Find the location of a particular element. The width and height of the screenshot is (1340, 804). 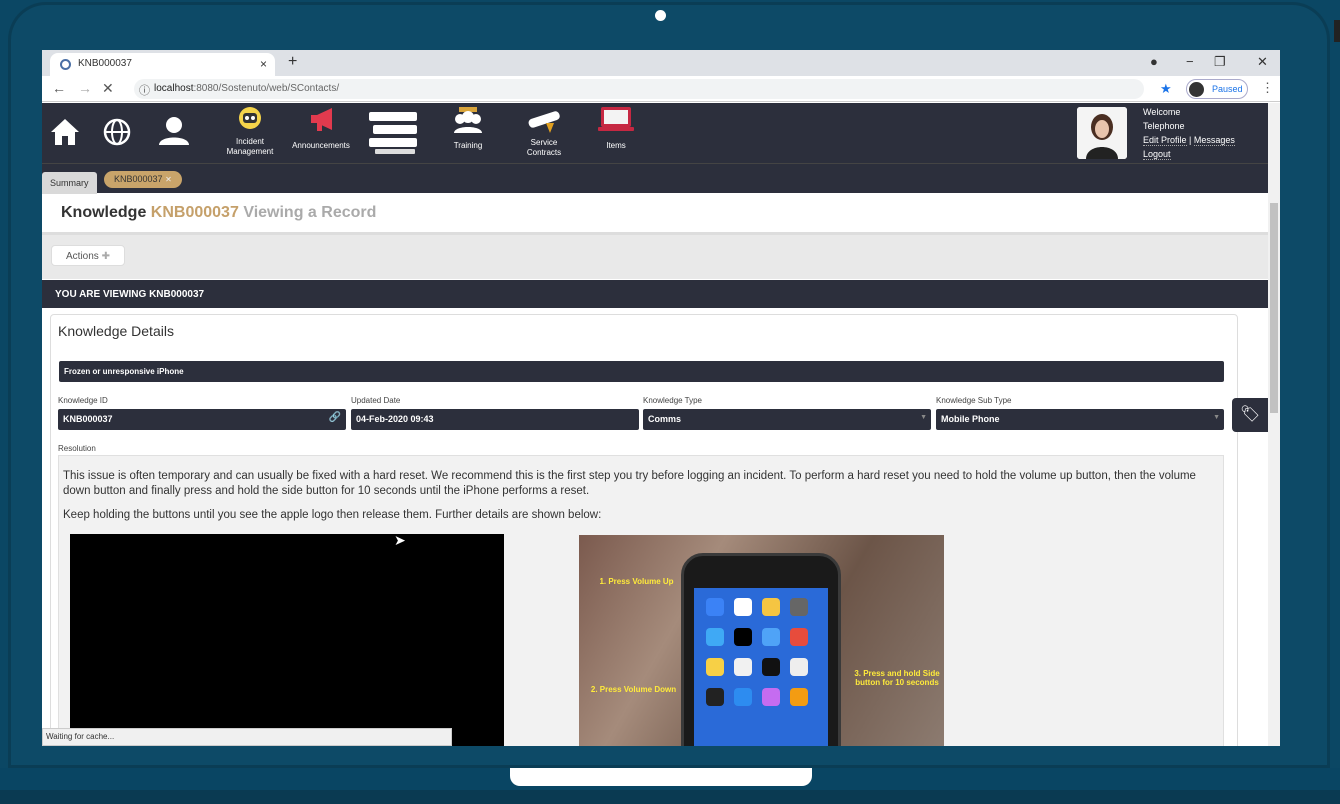

nav-service-contracts: Service Contracts is located at coordinates (544, 148).